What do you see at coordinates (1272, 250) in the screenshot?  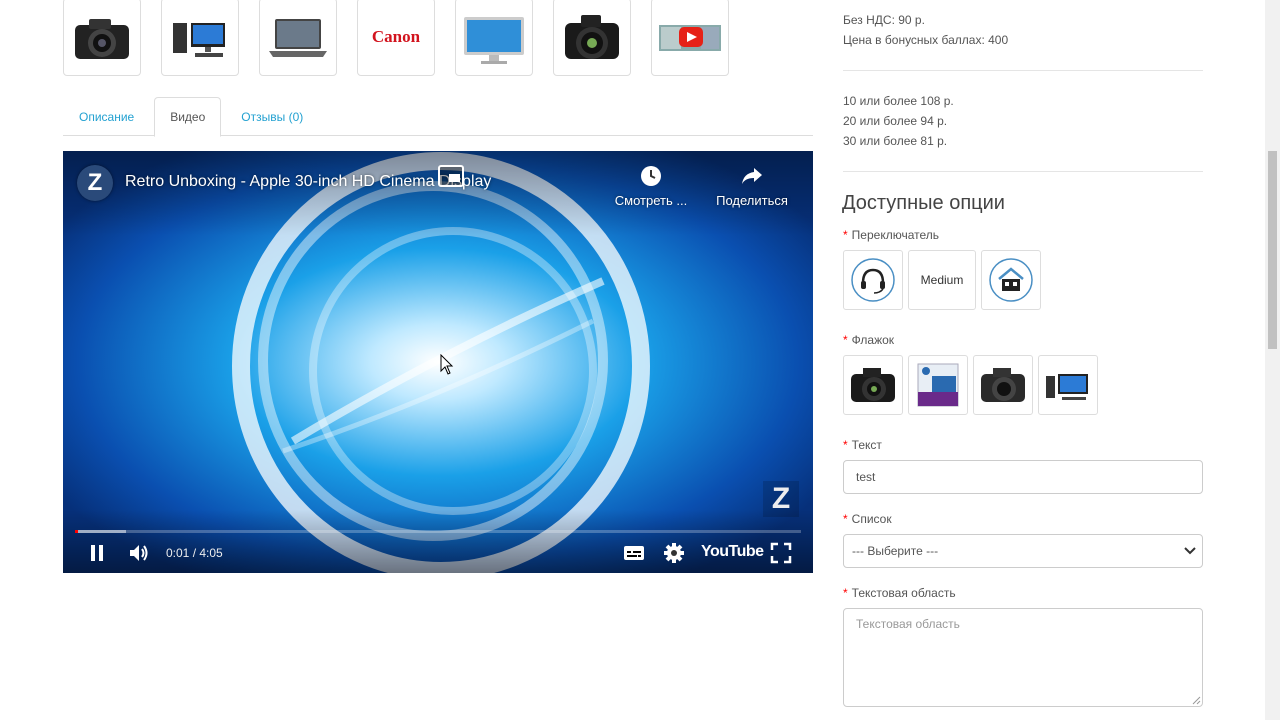 I see `scrollbar-thumb` at bounding box center [1272, 250].